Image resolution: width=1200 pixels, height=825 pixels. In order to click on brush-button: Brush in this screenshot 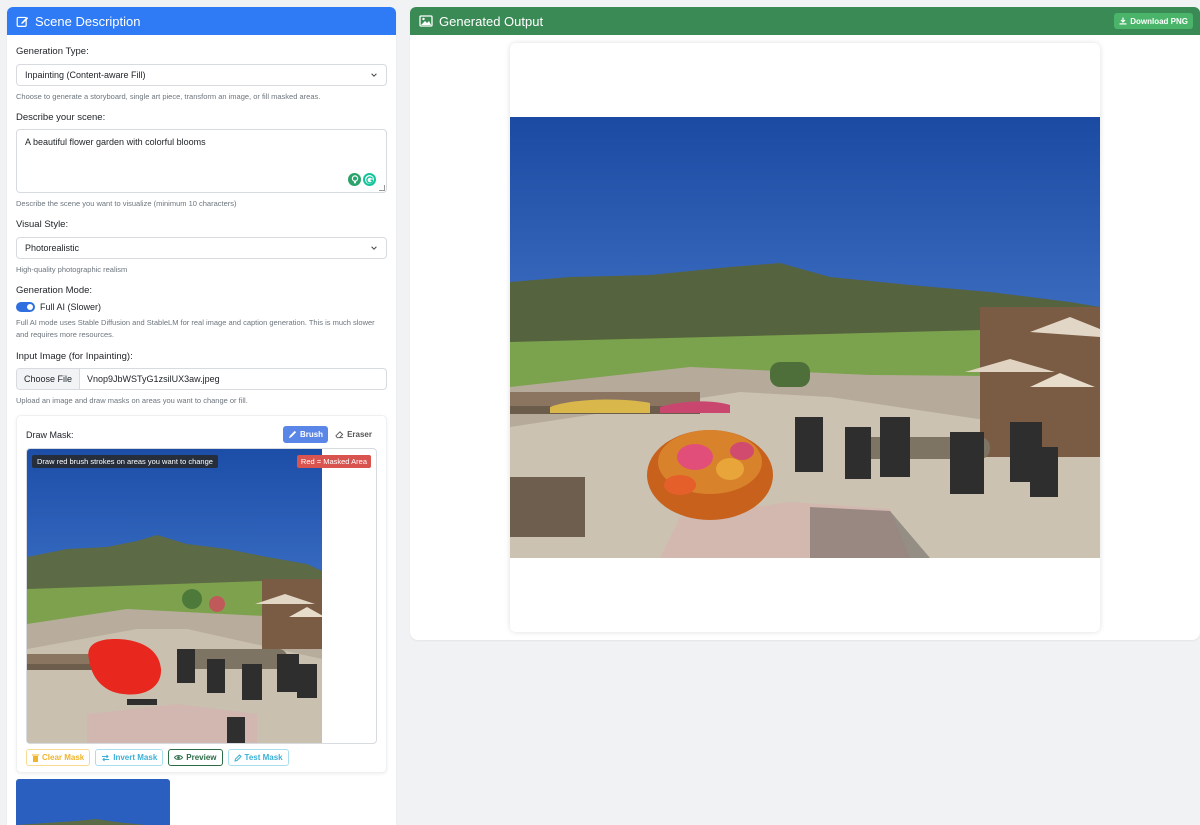, I will do `click(305, 434)`.